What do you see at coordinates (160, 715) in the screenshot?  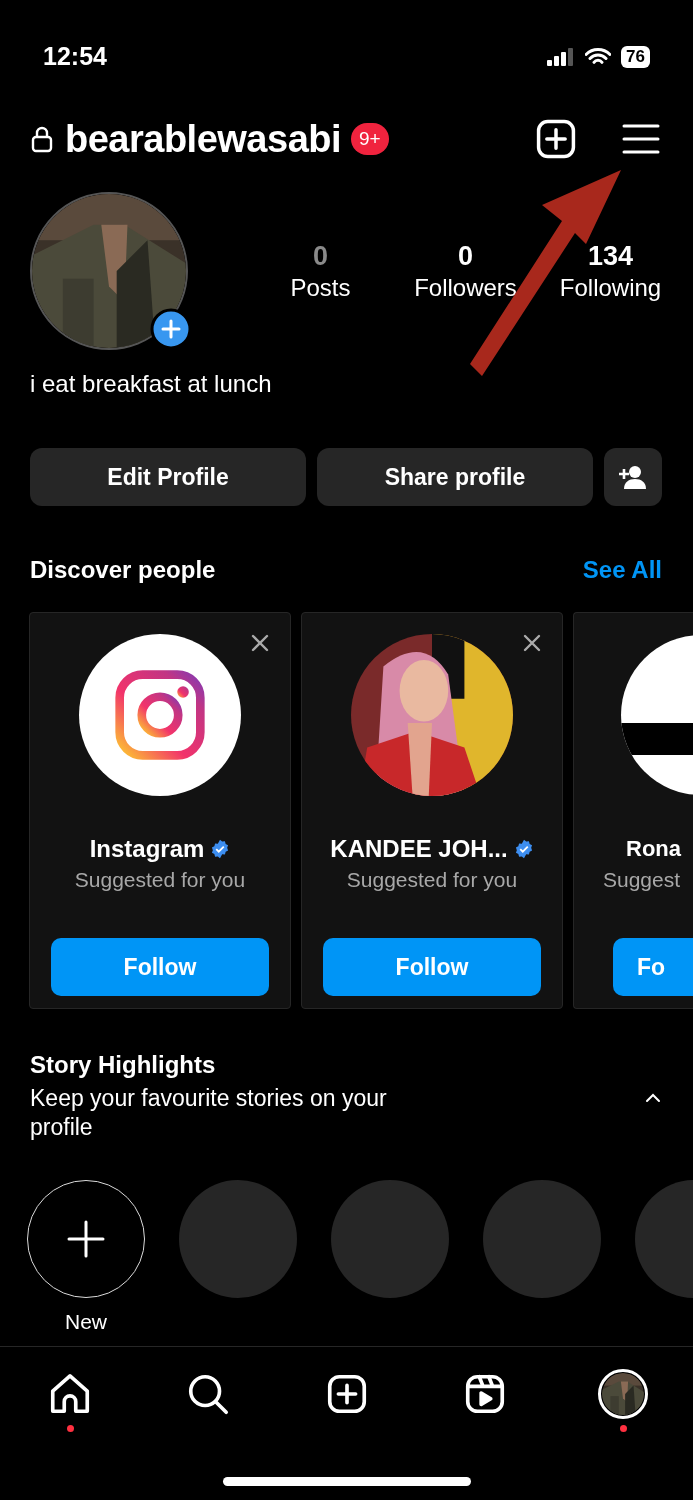 I see `camera-logo-icon` at bounding box center [160, 715].